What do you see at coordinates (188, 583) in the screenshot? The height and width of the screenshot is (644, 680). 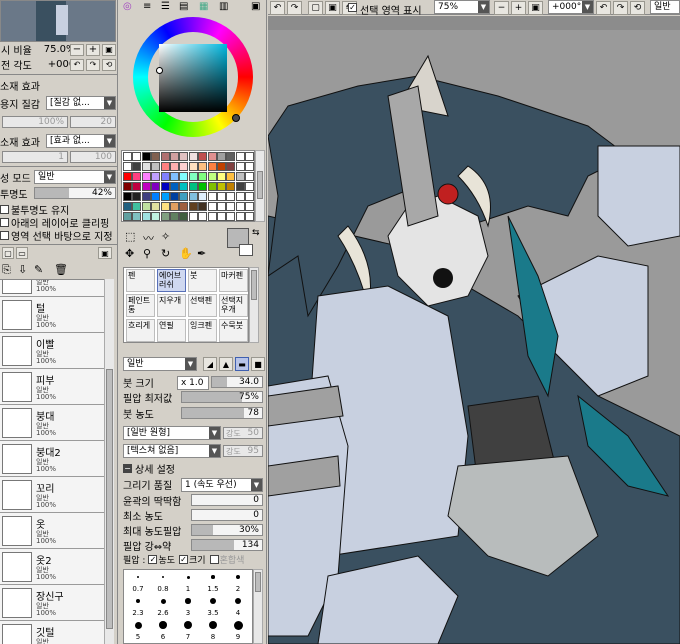 I see `brush-size-preset: 1` at bounding box center [188, 583].